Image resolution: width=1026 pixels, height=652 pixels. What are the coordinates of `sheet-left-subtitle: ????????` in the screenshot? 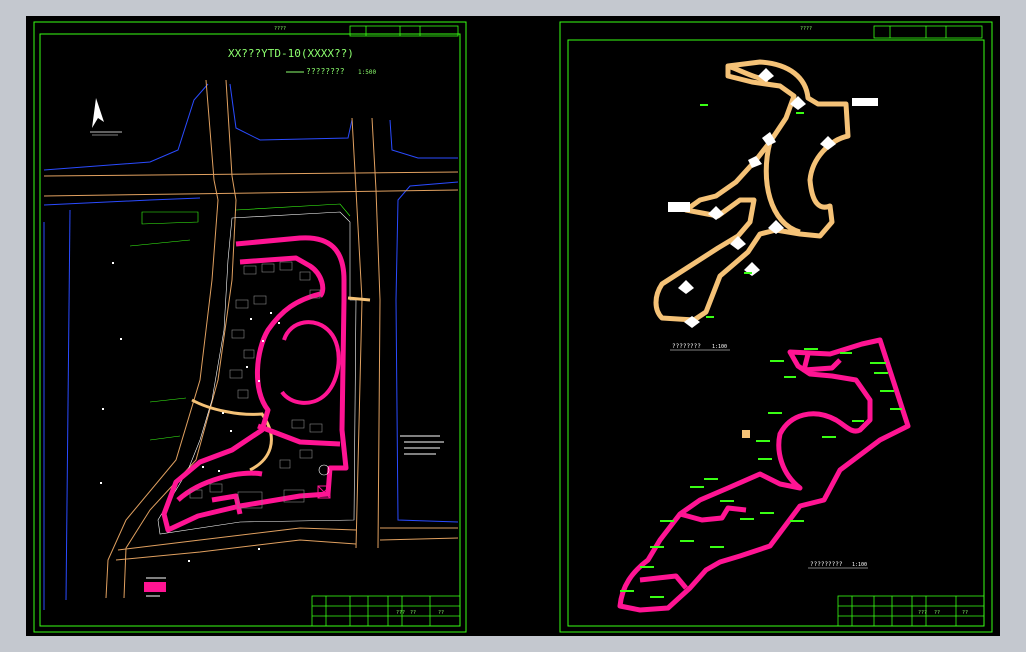 It's located at (325, 71).